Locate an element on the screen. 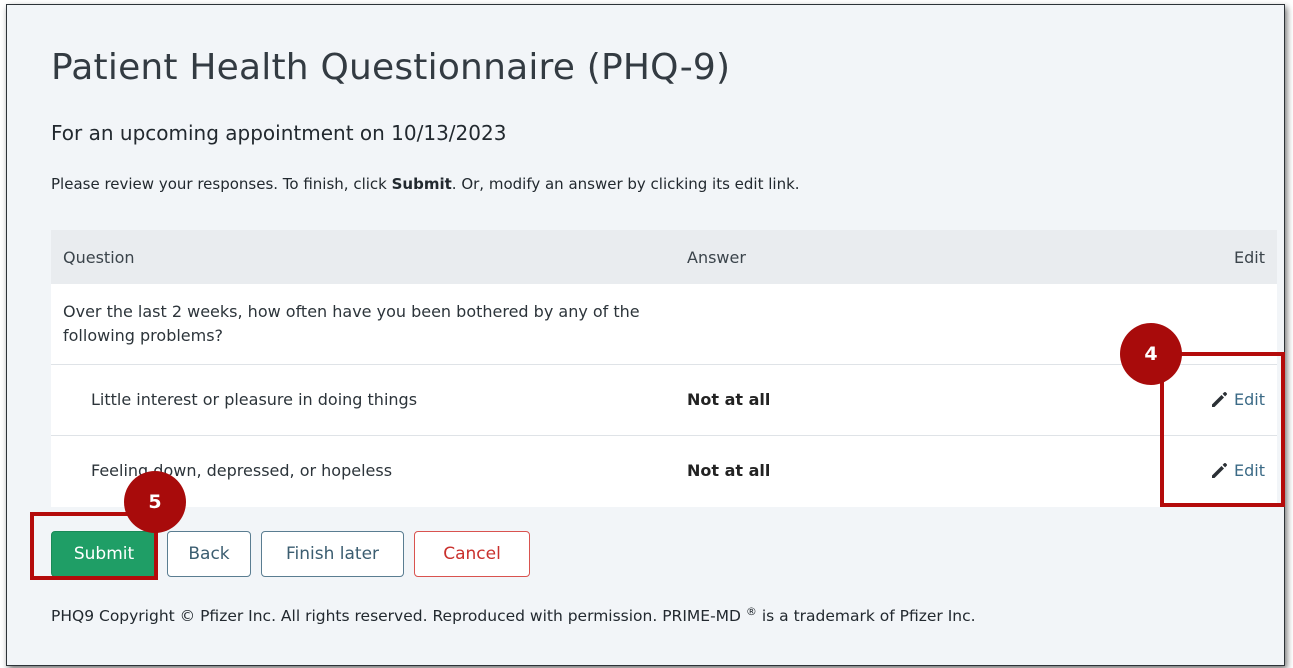 The width and height of the screenshot is (1293, 668). edit-links-highlight is located at coordinates (1222, 429).